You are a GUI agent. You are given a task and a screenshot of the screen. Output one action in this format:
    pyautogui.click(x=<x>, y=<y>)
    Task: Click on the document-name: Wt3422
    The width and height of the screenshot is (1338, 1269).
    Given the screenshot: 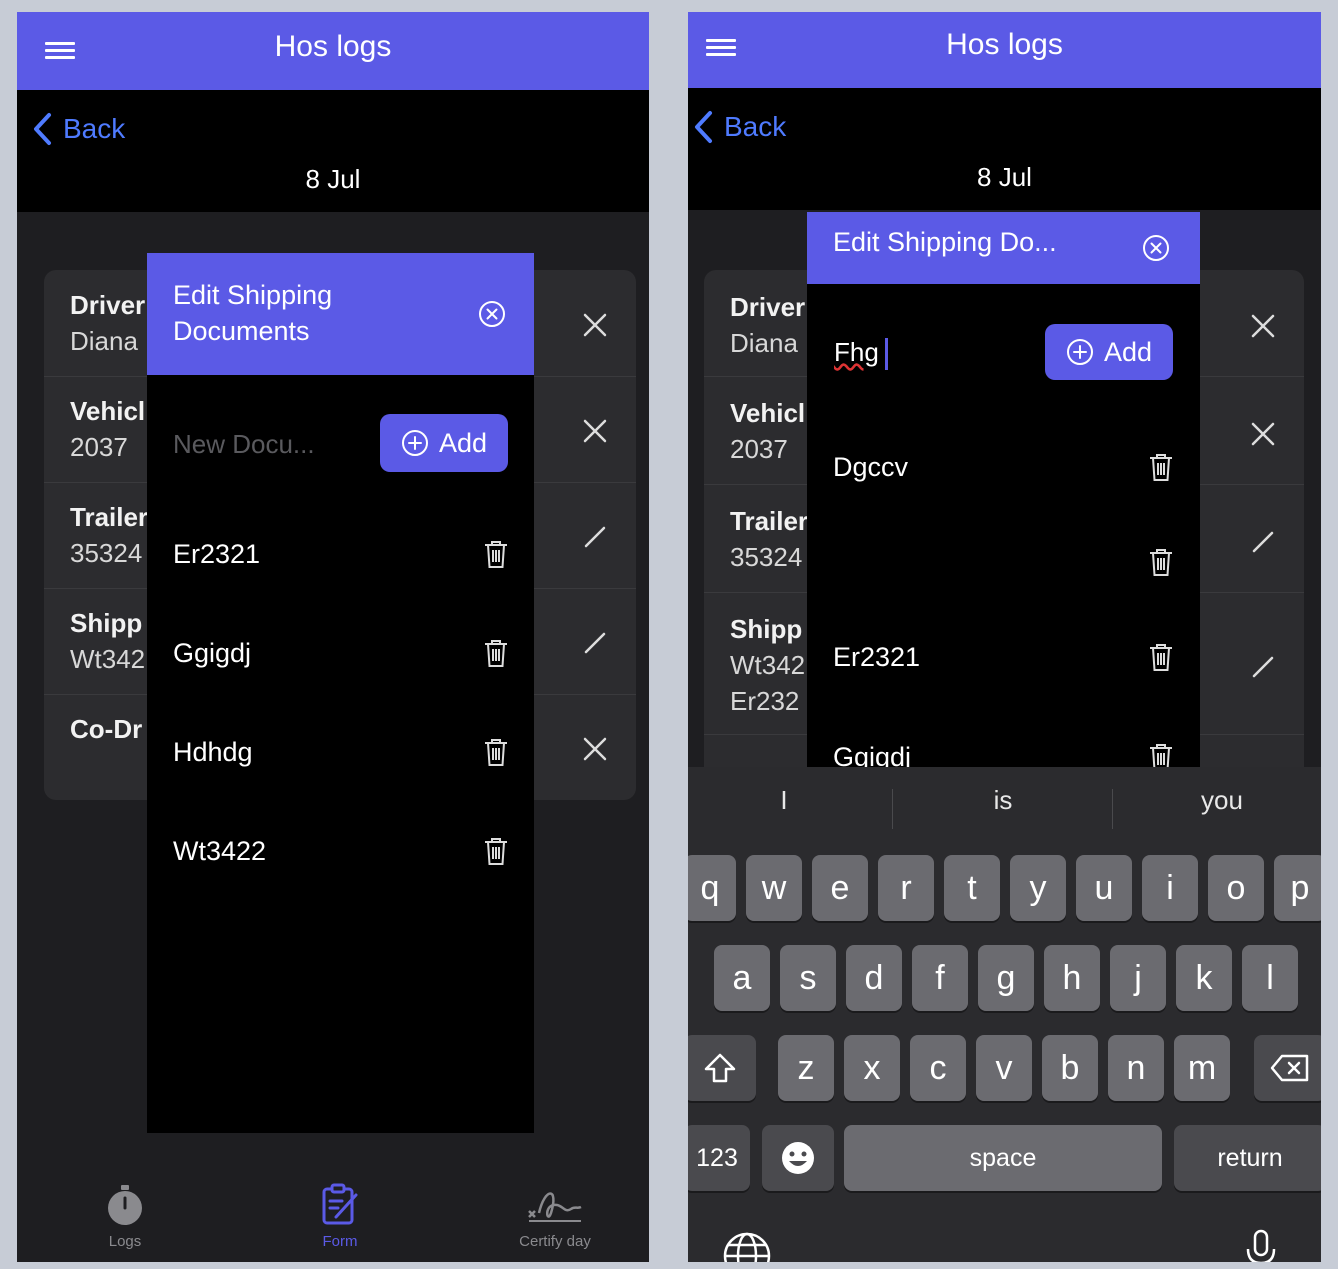 What is the action you would take?
    pyautogui.click(x=220, y=851)
    